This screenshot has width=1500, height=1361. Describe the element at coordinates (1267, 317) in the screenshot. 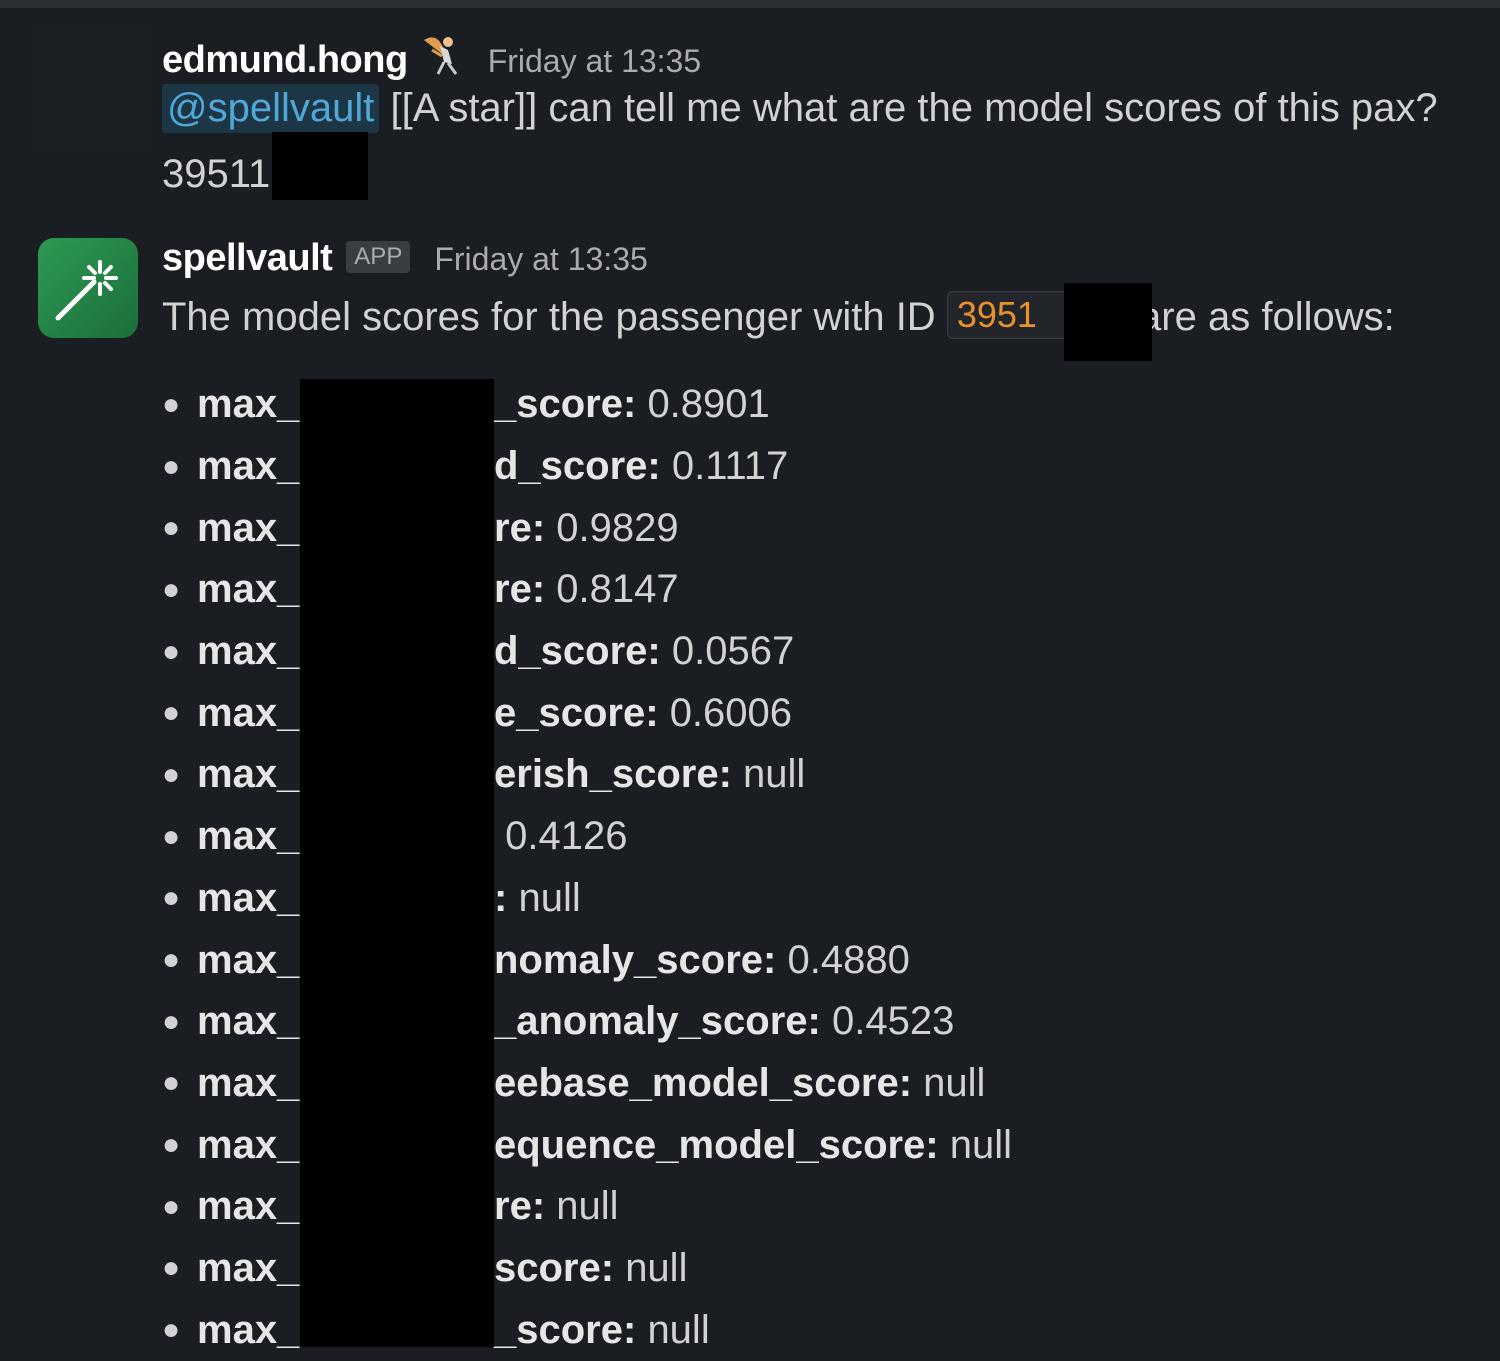

I see `message-text-after: are as follows:` at that location.